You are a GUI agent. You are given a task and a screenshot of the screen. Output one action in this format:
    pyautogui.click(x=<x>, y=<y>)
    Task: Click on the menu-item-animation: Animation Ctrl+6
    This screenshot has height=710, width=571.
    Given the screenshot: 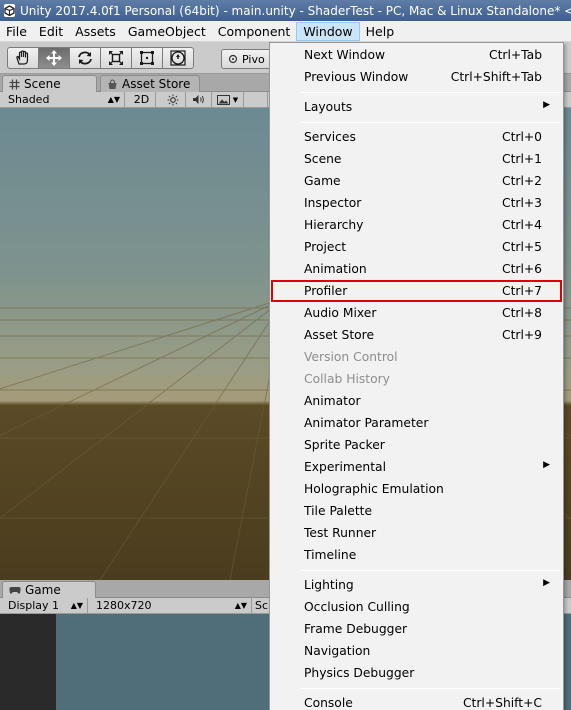 What is the action you would take?
    pyautogui.click(x=416, y=269)
    